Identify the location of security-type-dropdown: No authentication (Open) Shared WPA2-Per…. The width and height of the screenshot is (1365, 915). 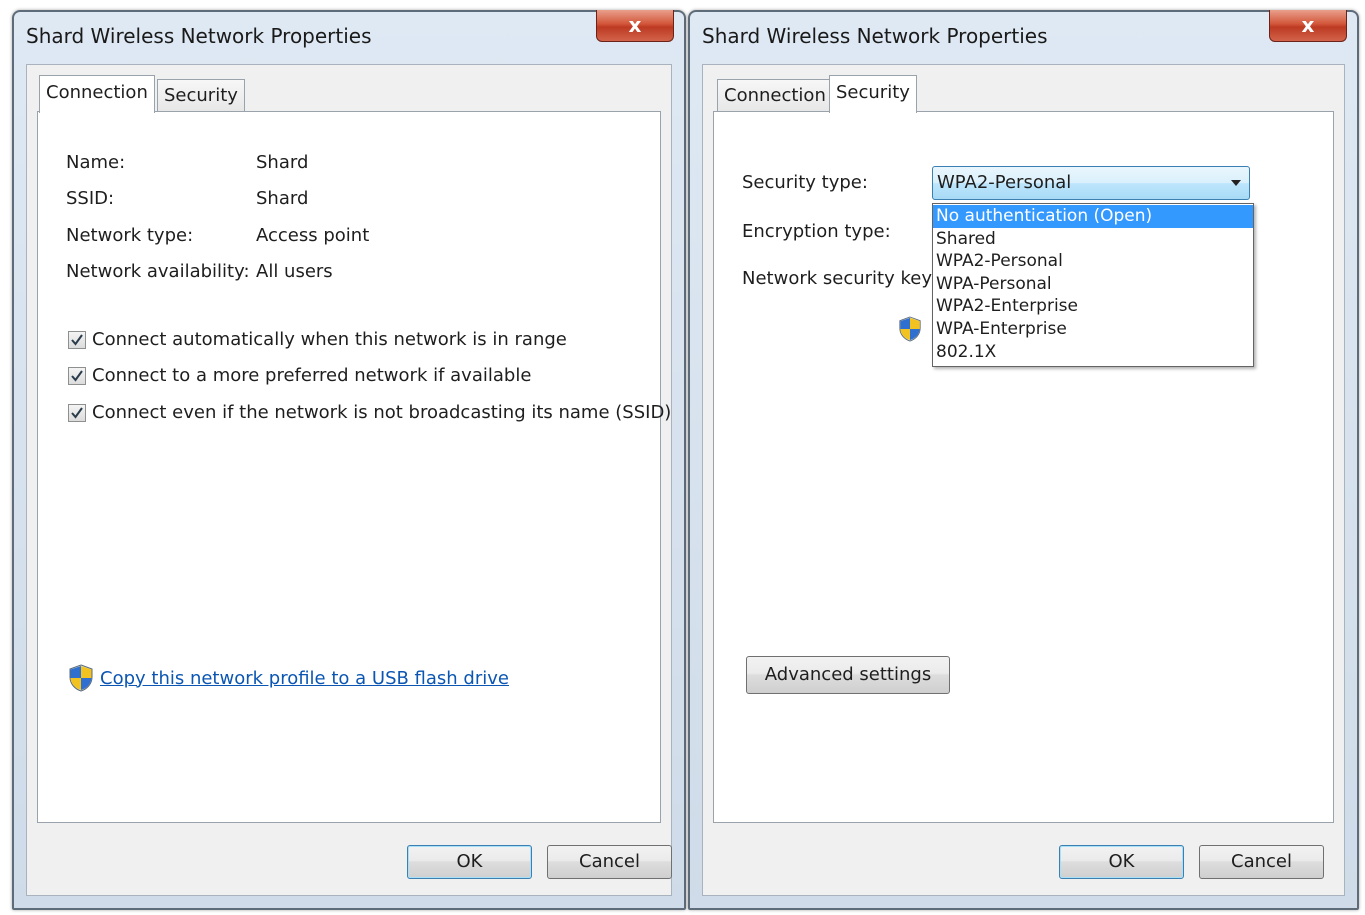
(1093, 285).